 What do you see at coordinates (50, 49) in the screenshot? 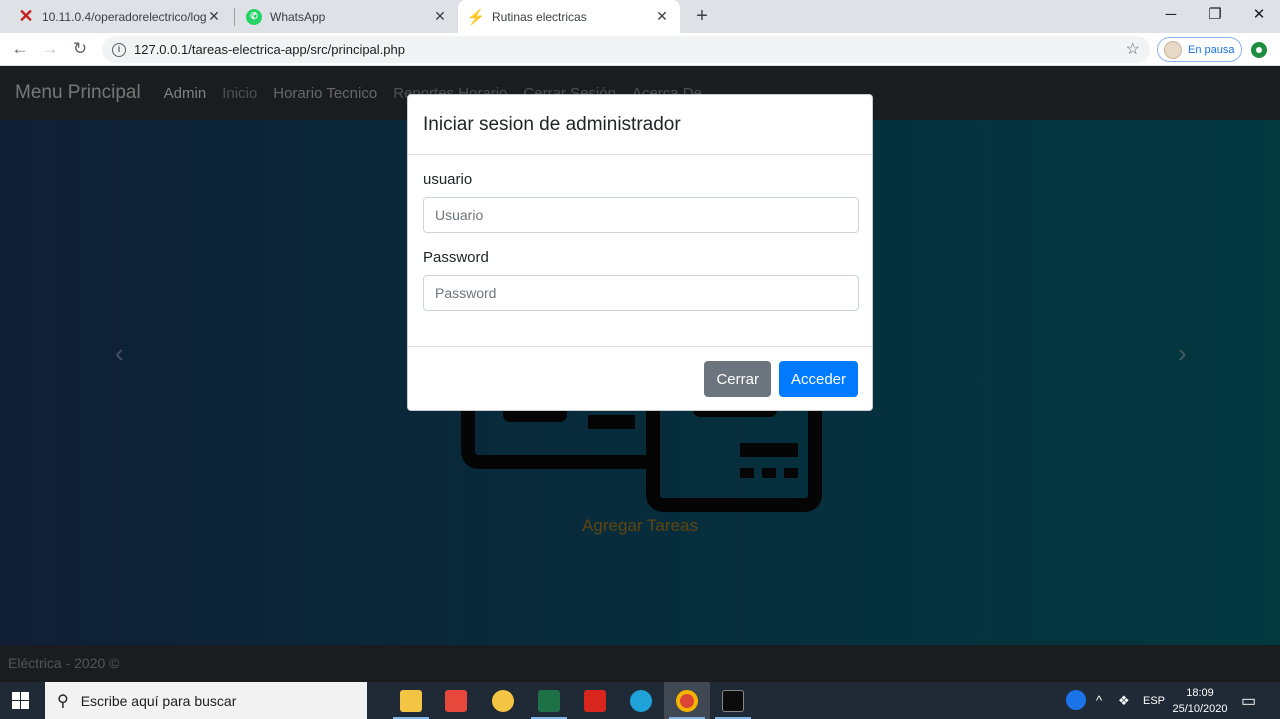
I see `forward-button: →` at bounding box center [50, 49].